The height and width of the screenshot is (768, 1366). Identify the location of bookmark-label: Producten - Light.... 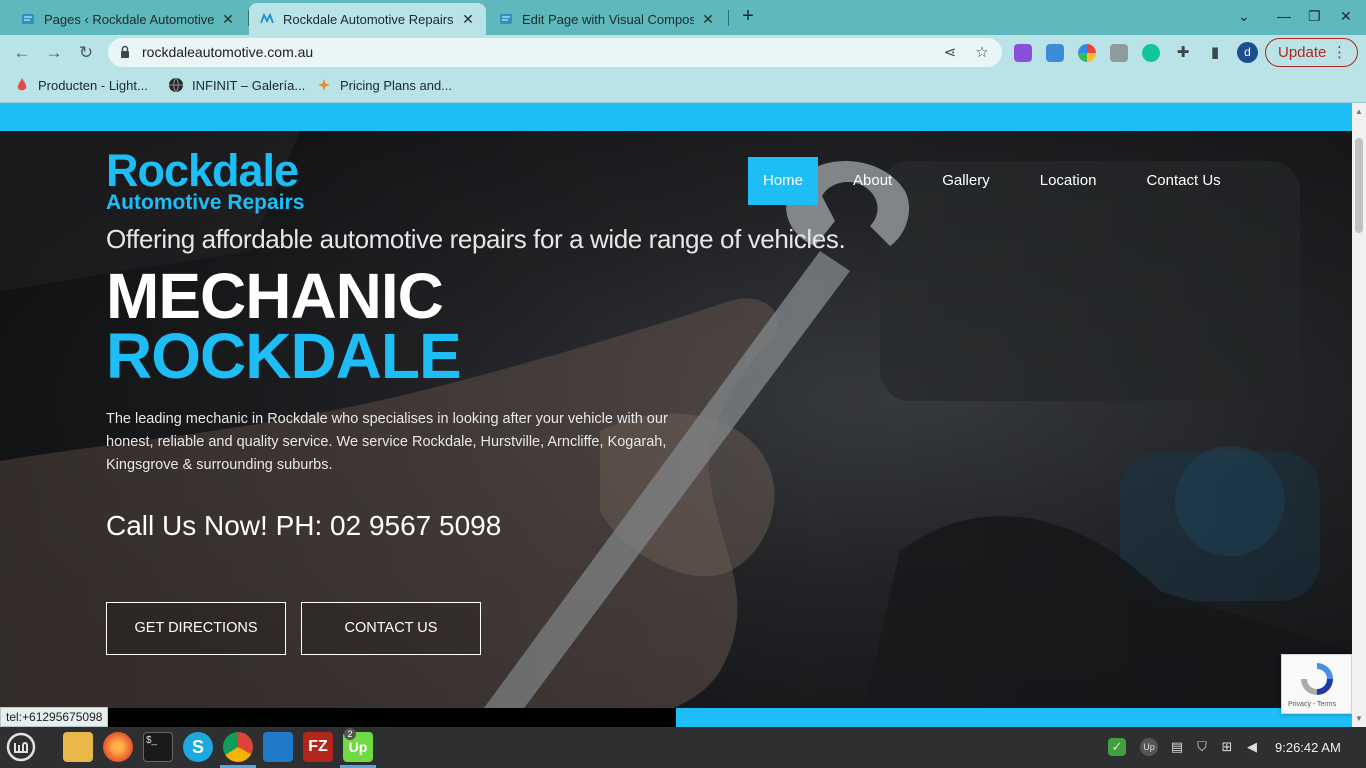
(93, 85).